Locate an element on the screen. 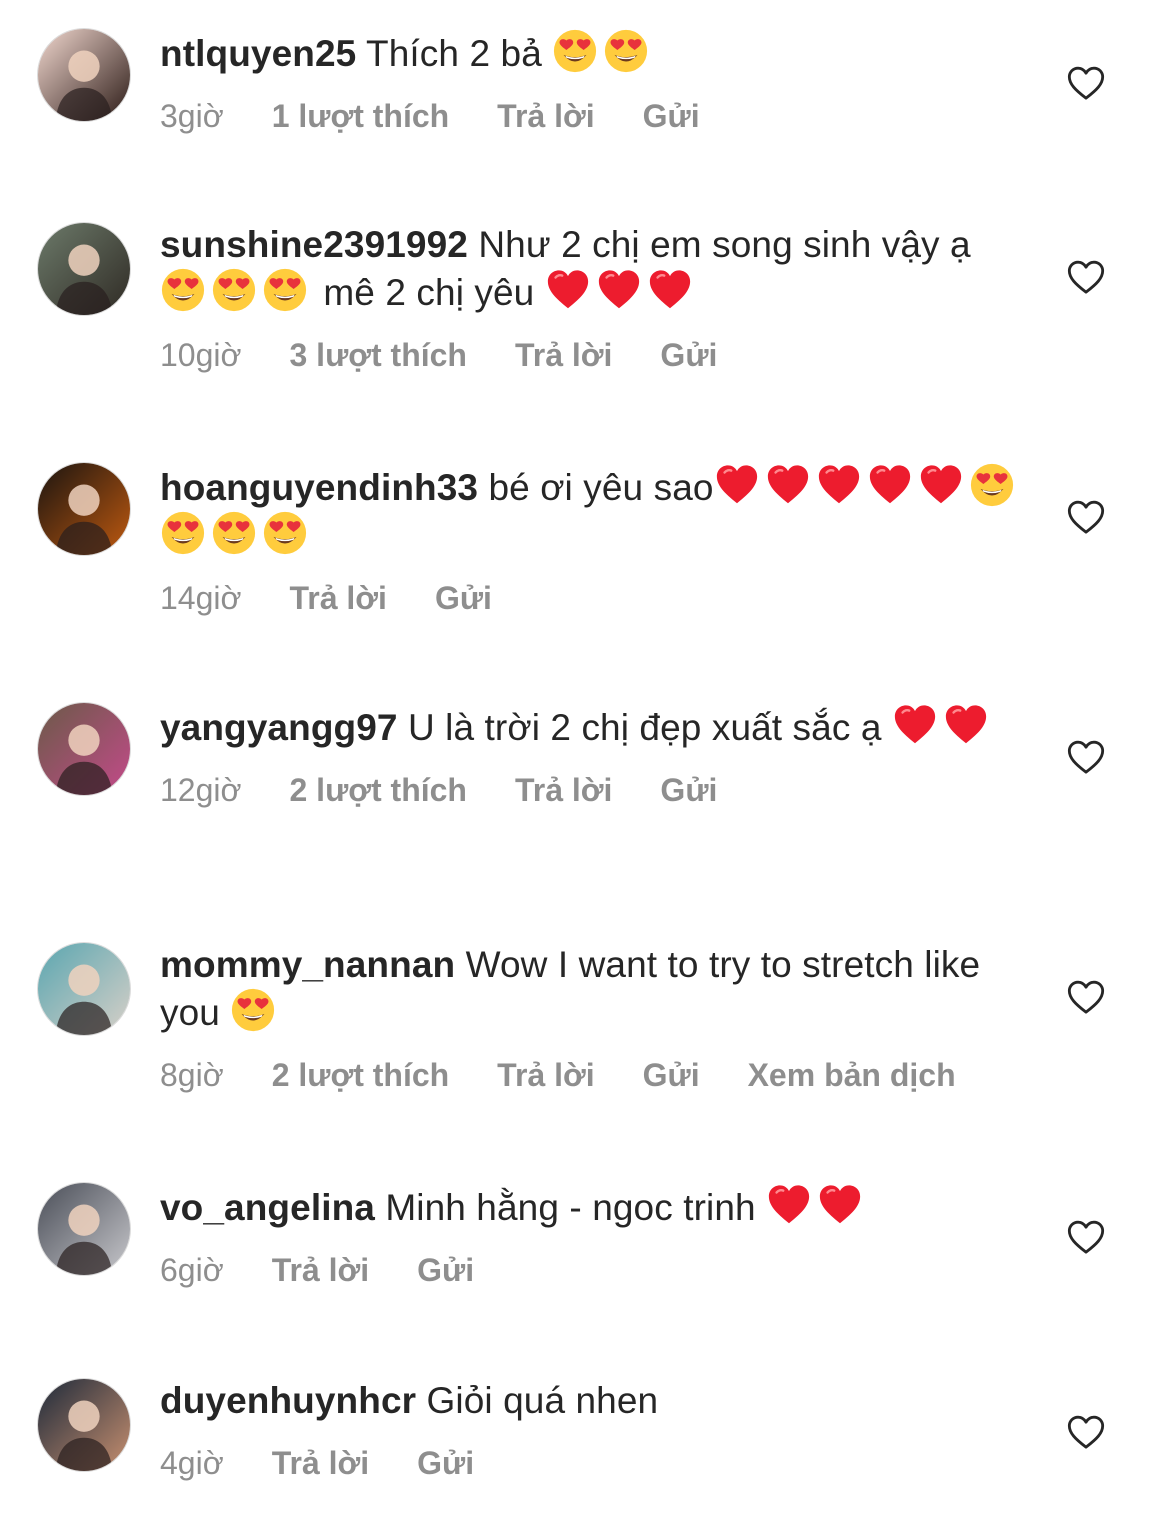 The image size is (1170, 1528). comment-meta-row: 3giờ 1 lượt thích Trả lời Gửi is located at coordinates (590, 116).